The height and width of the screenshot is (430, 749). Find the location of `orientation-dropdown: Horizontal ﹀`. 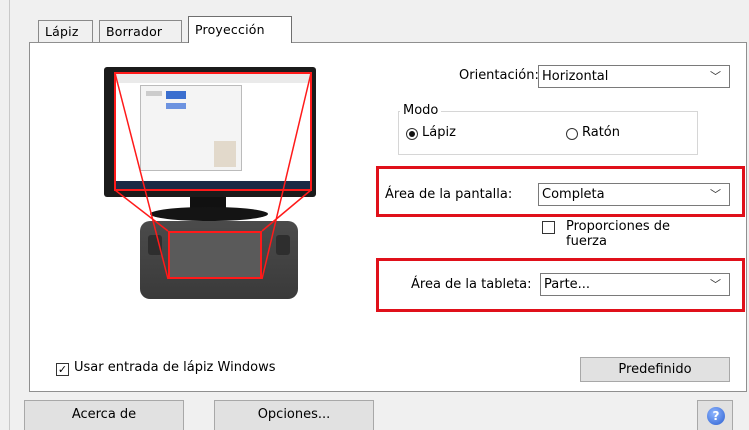

orientation-dropdown: Horizontal ﹀ is located at coordinates (634, 76).